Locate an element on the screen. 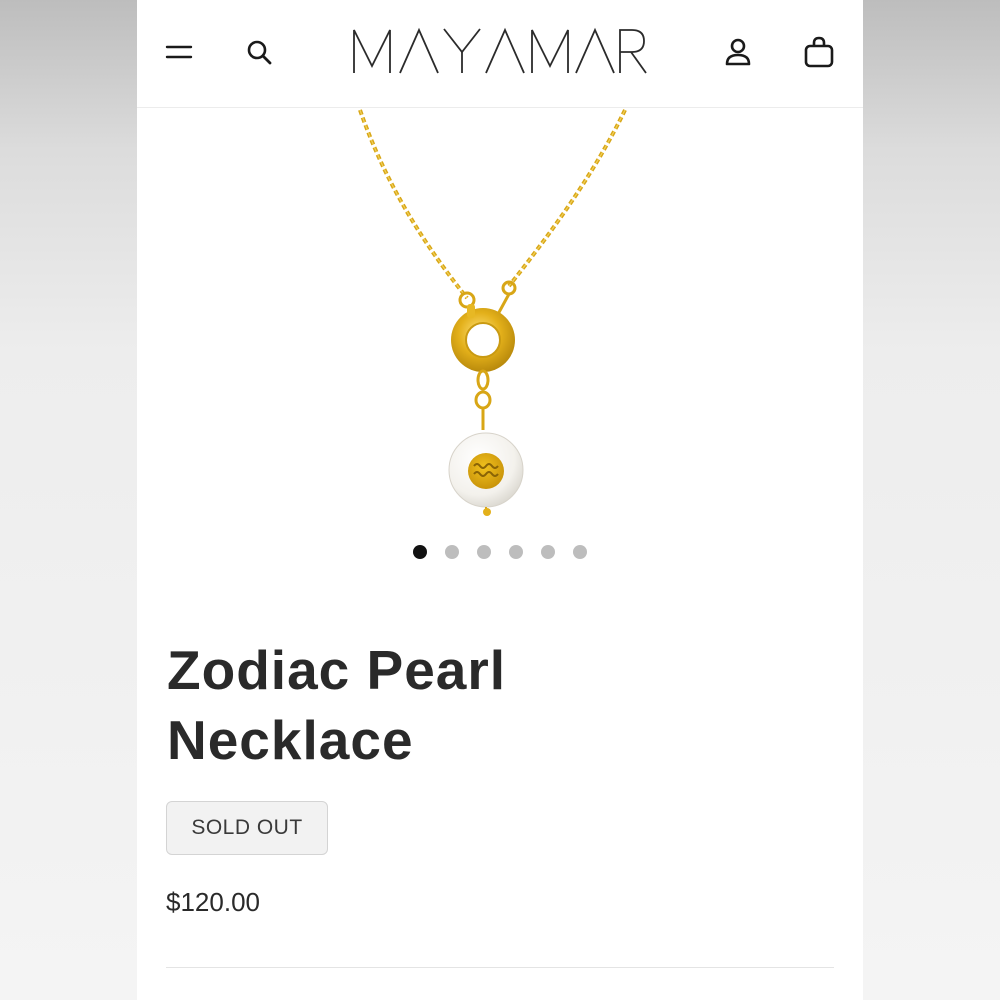  menu-icon is located at coordinates (179, 52).